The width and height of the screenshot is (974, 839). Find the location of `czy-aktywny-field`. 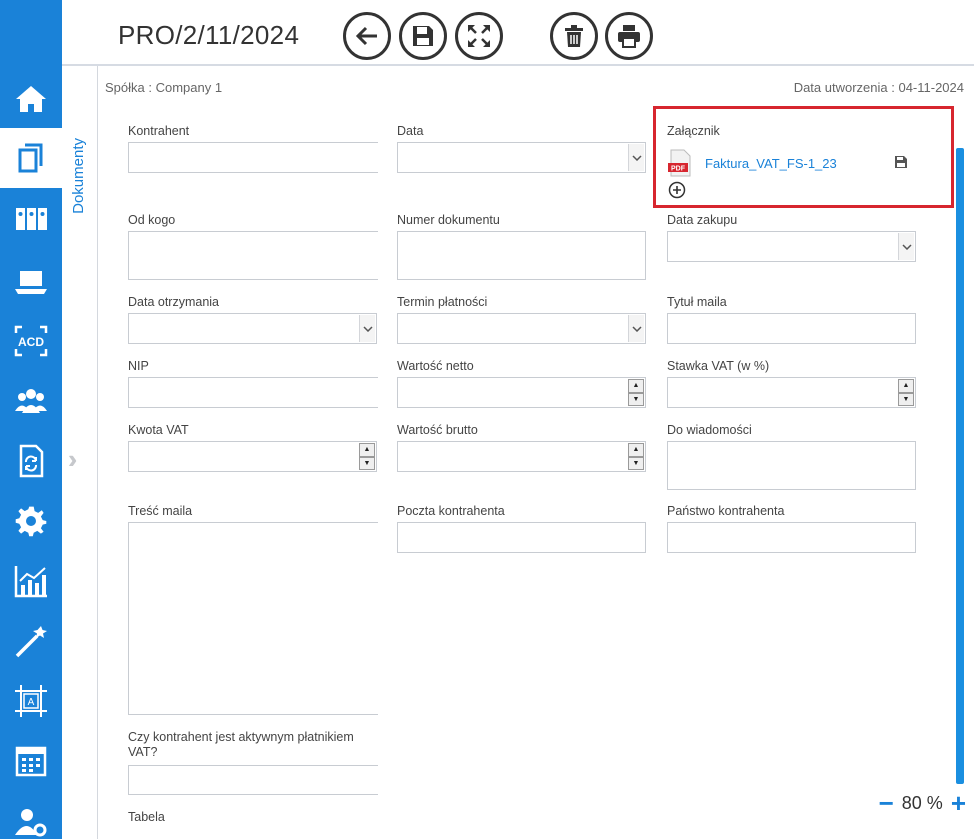

czy-aktywny-field is located at coordinates (253, 780).